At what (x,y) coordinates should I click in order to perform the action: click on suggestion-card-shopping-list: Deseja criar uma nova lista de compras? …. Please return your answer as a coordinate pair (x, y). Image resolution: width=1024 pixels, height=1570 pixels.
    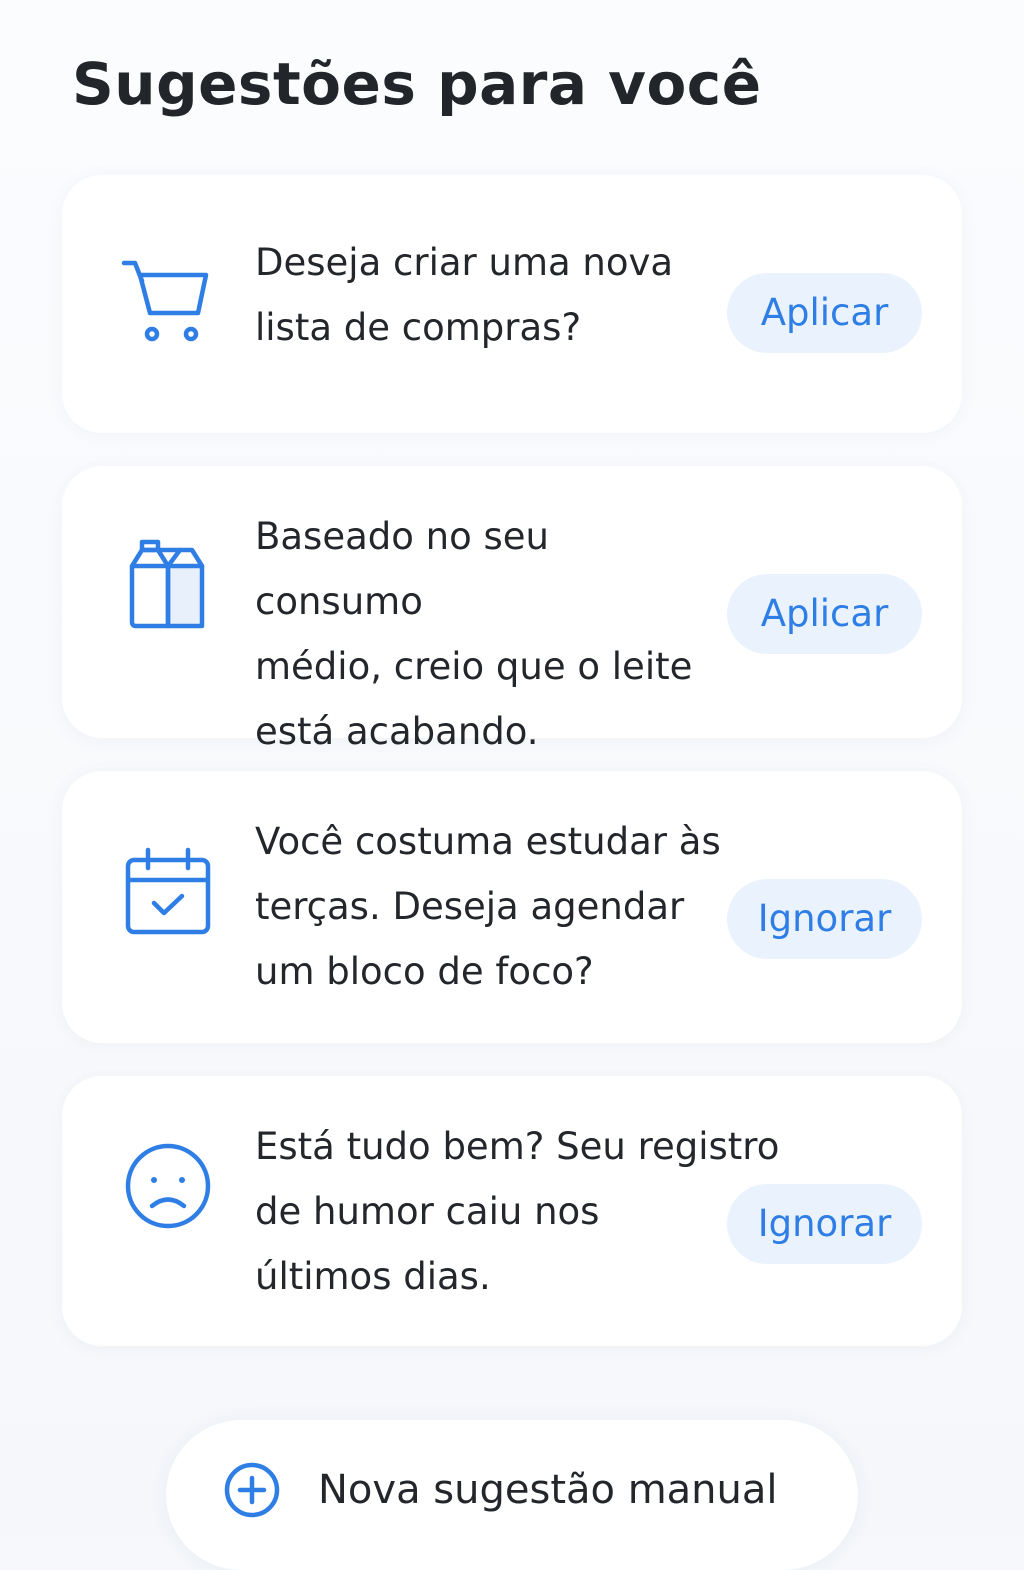
    Looking at the image, I should click on (512, 304).